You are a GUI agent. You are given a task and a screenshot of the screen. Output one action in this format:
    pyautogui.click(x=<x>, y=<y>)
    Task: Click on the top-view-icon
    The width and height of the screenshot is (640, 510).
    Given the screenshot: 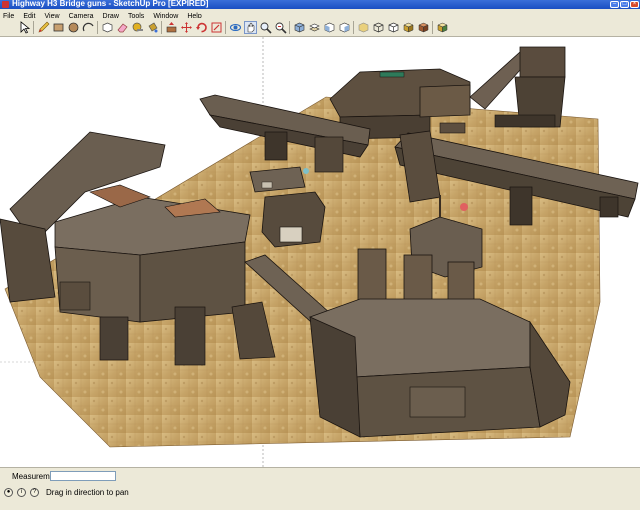 What is the action you would take?
    pyautogui.click(x=314, y=27)
    